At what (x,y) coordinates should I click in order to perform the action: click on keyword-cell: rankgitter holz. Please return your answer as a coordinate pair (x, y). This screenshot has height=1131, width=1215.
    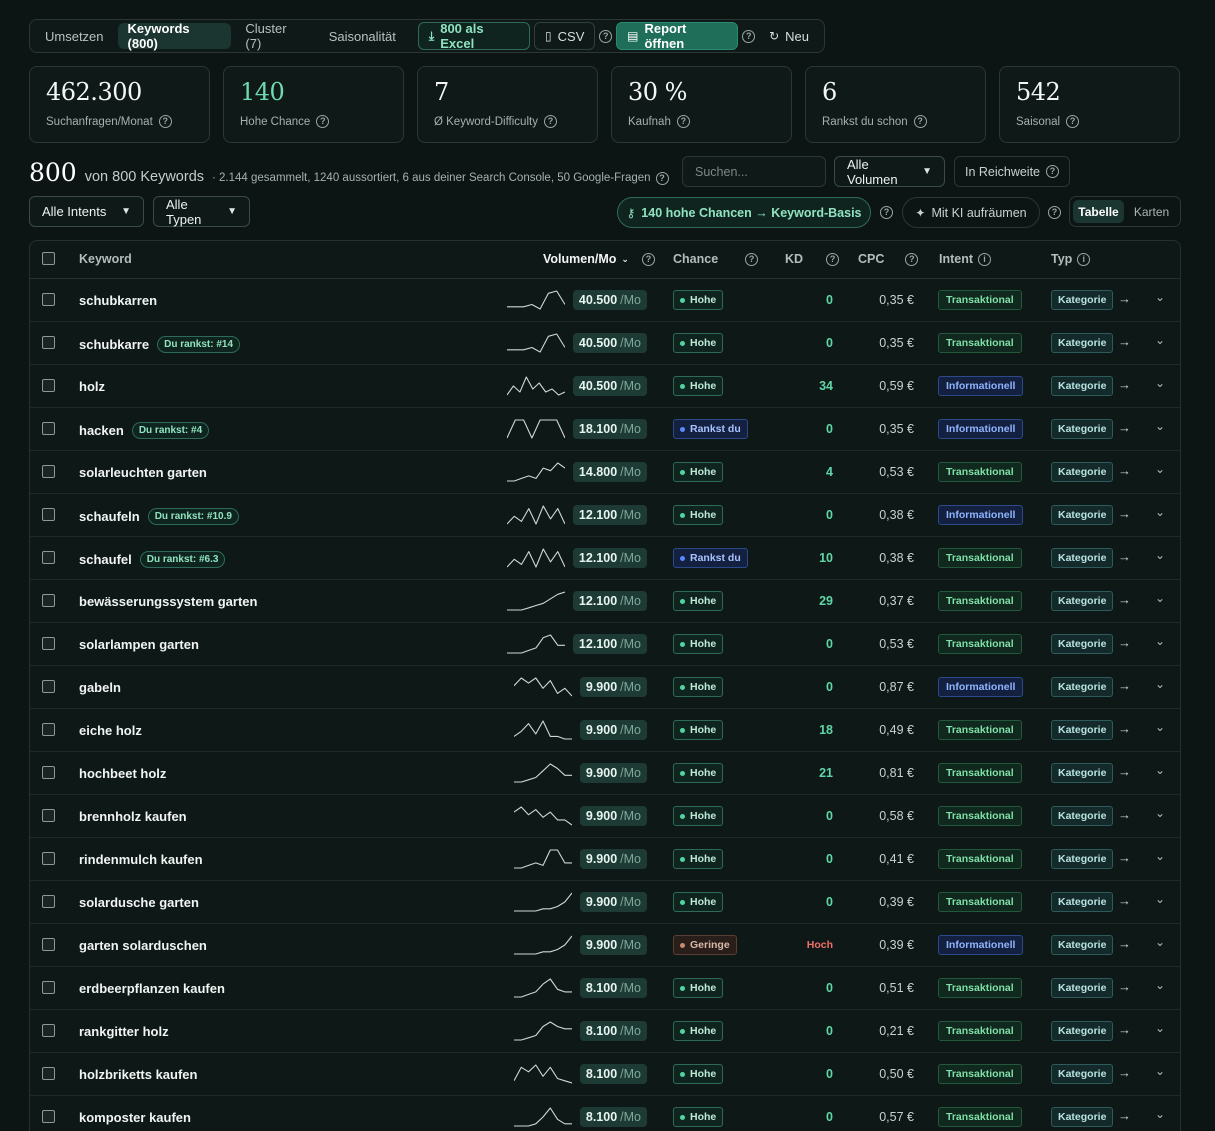
    Looking at the image, I should click on (124, 1031).